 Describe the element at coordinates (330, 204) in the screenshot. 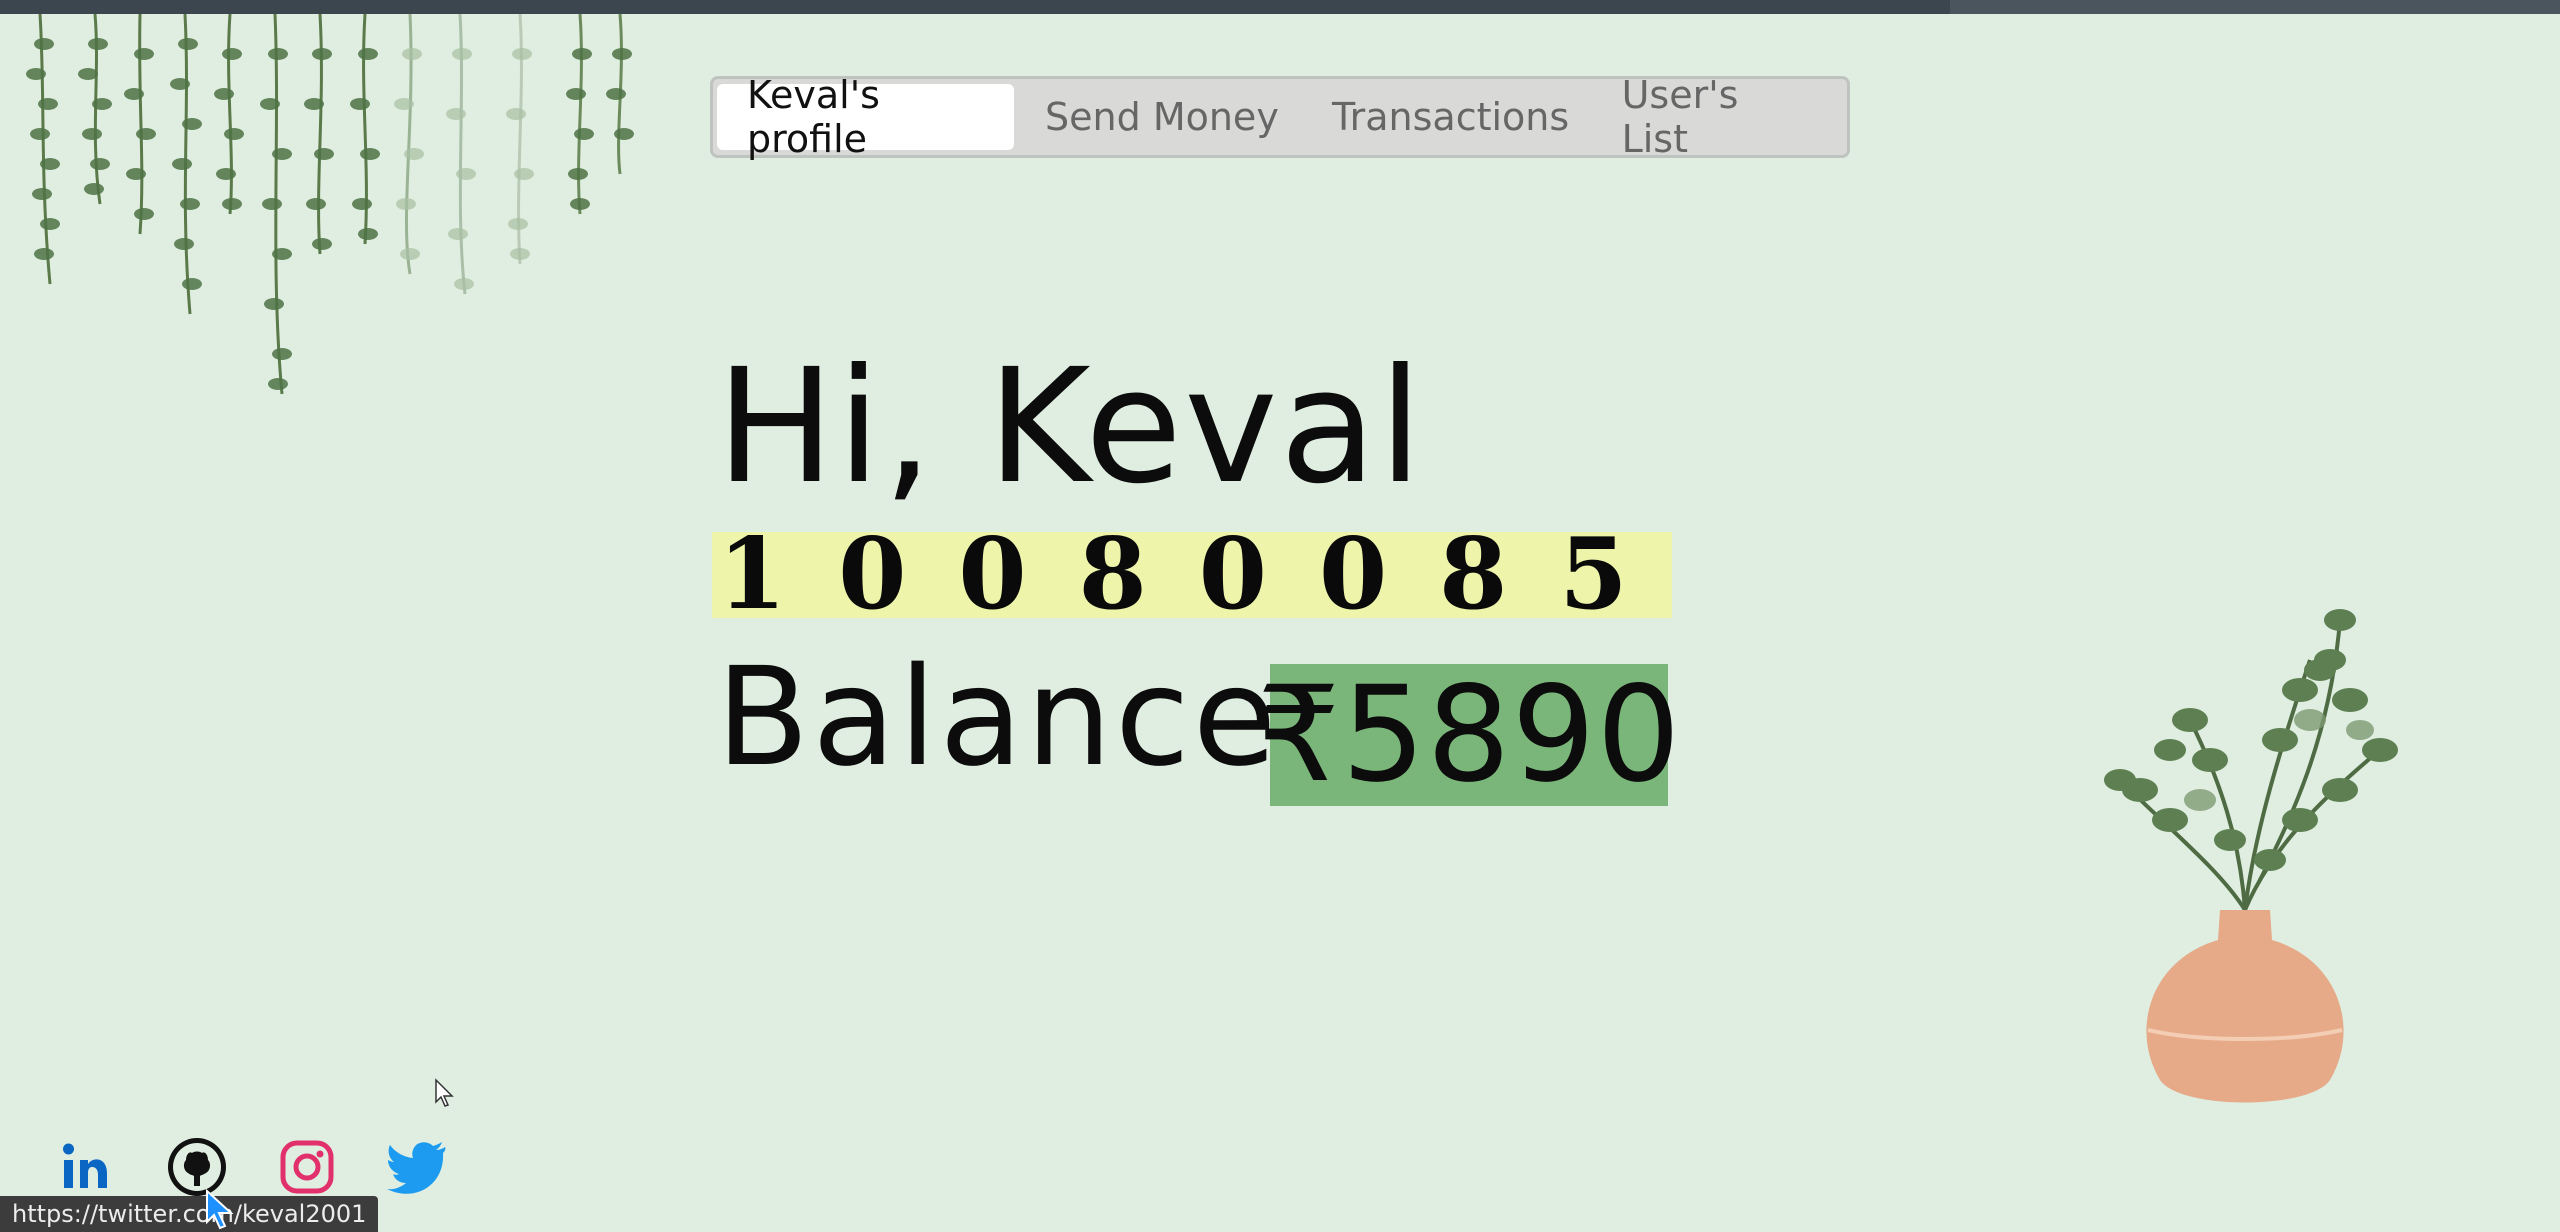

I see `hanging-vines-illustration` at that location.